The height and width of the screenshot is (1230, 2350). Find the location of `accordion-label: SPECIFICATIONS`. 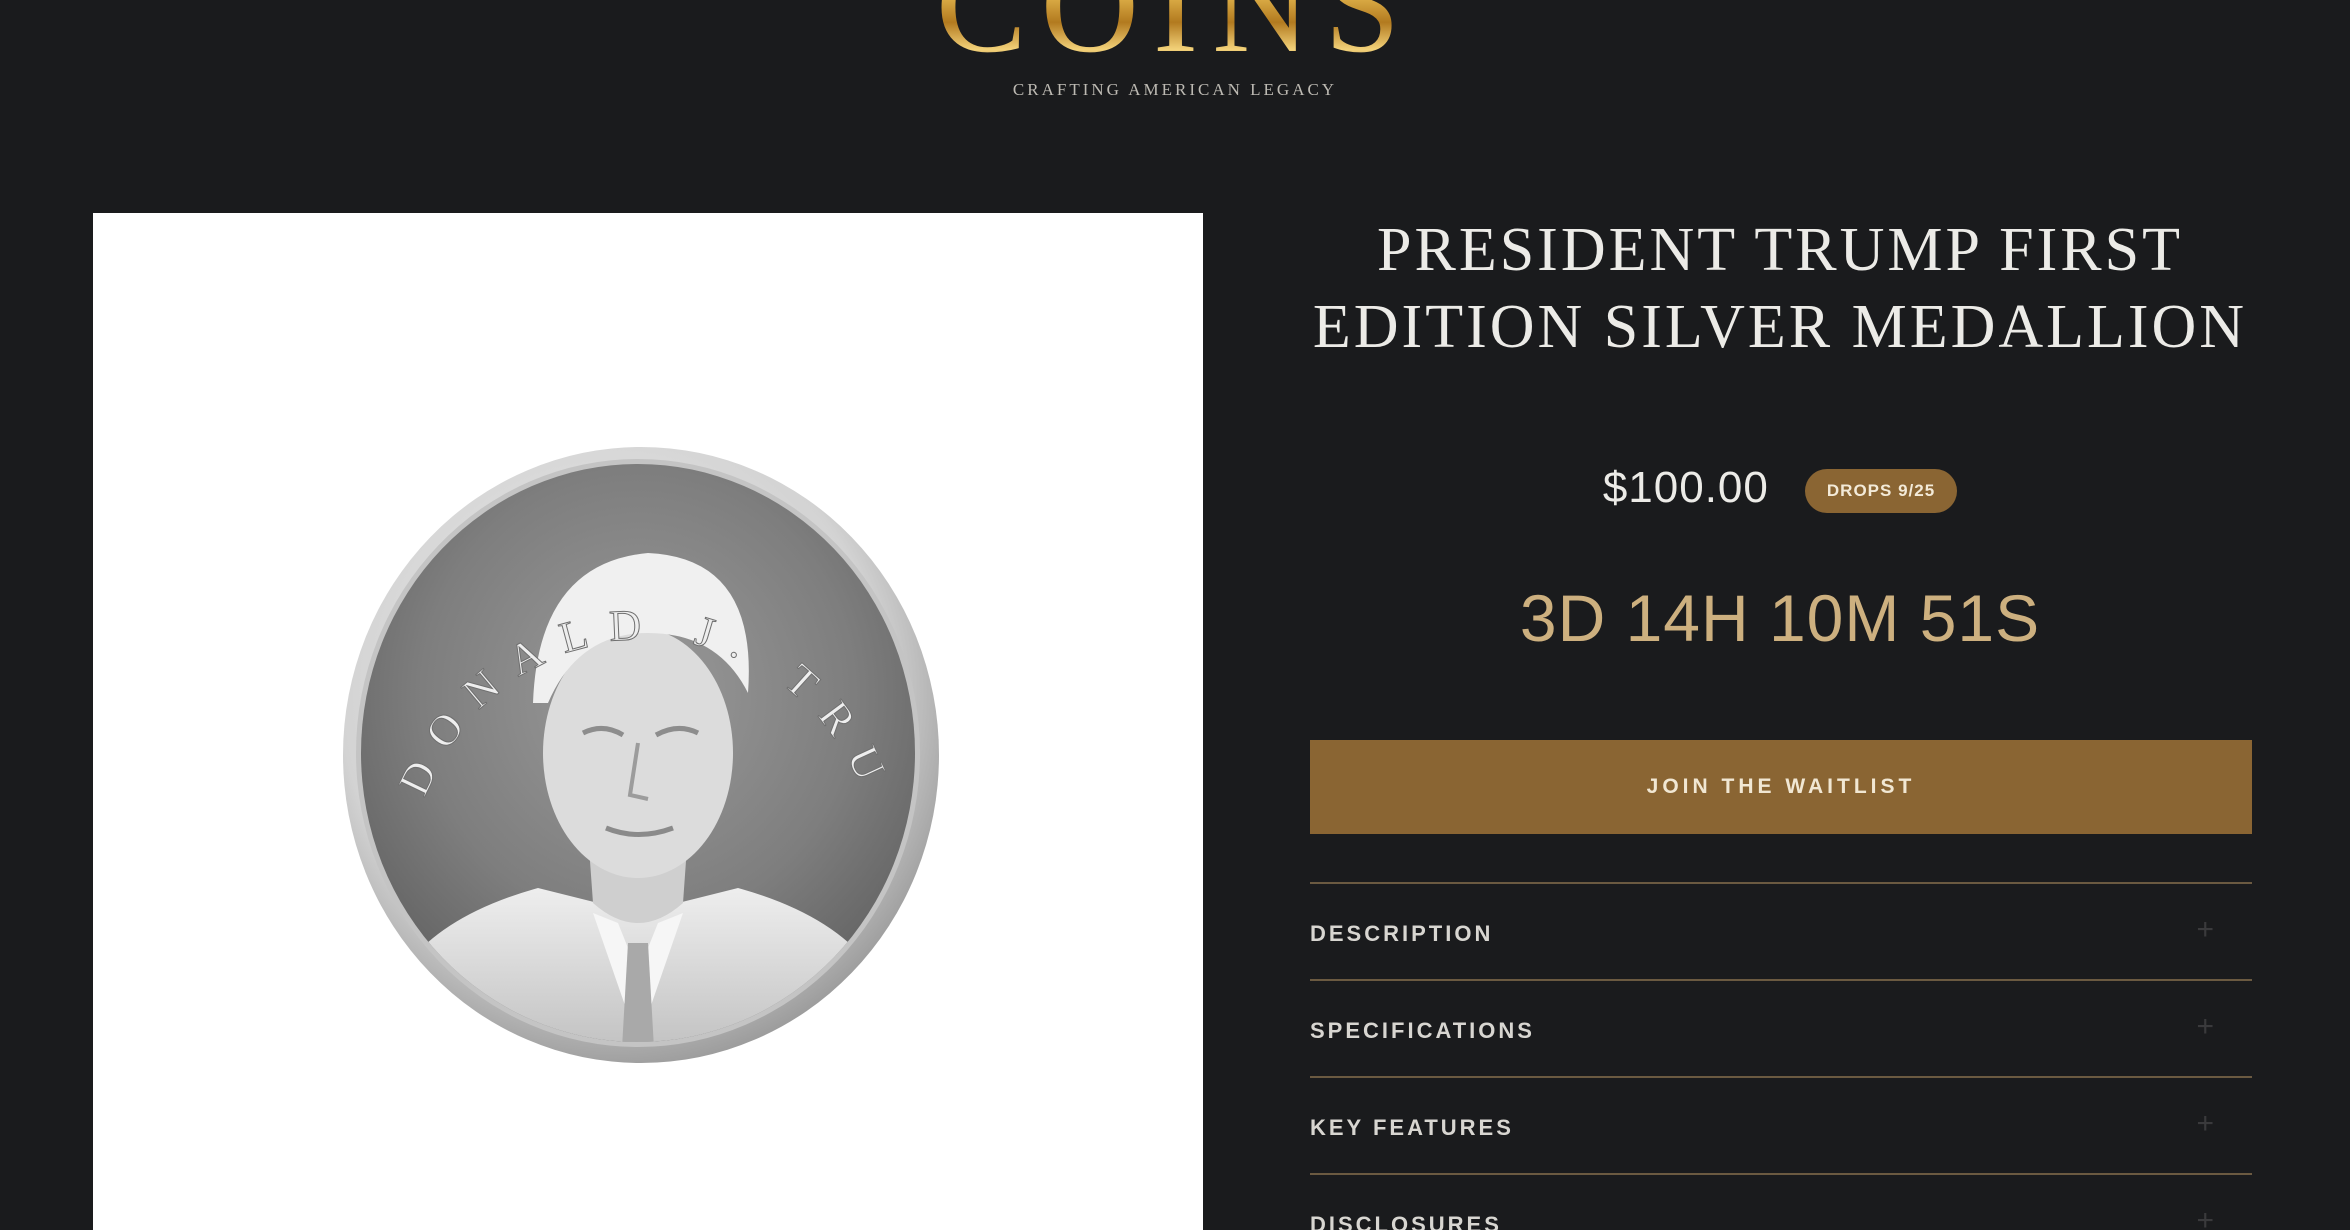

accordion-label: SPECIFICATIONS is located at coordinates (1422, 1030).